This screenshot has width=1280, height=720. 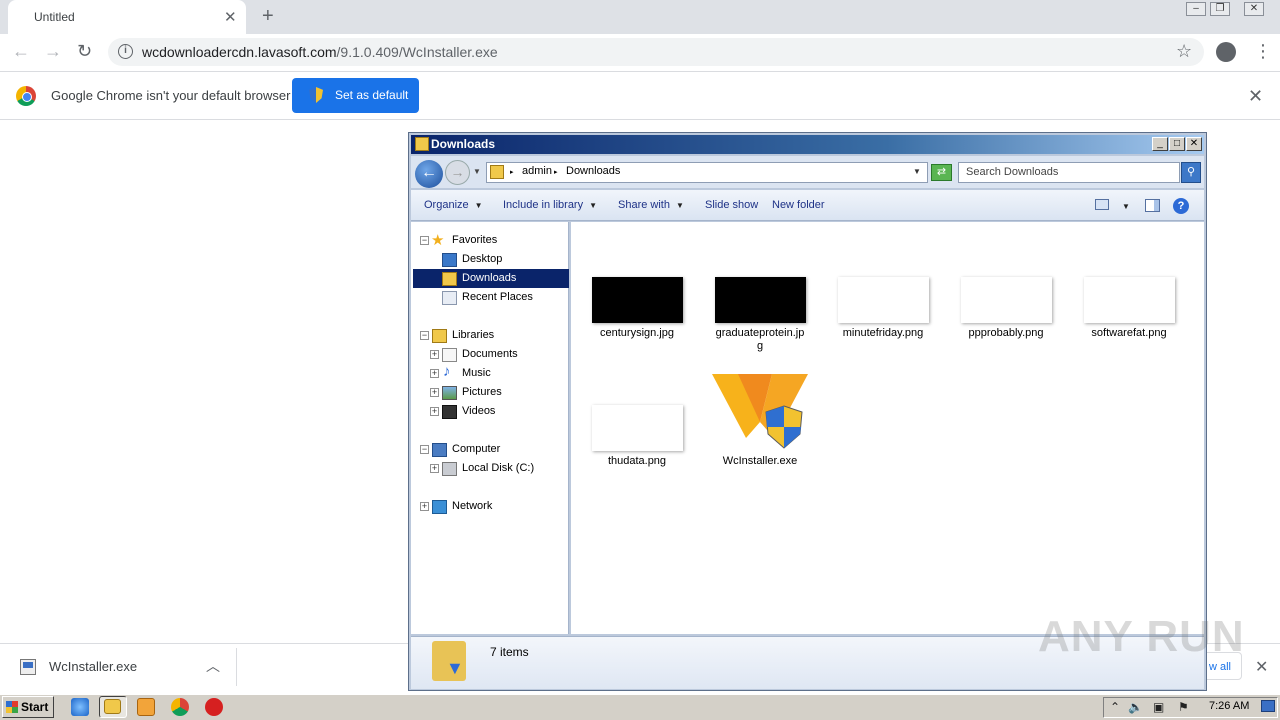 What do you see at coordinates (213, 666) in the screenshot?
I see `chevron-up-icon: ︿` at bounding box center [213, 666].